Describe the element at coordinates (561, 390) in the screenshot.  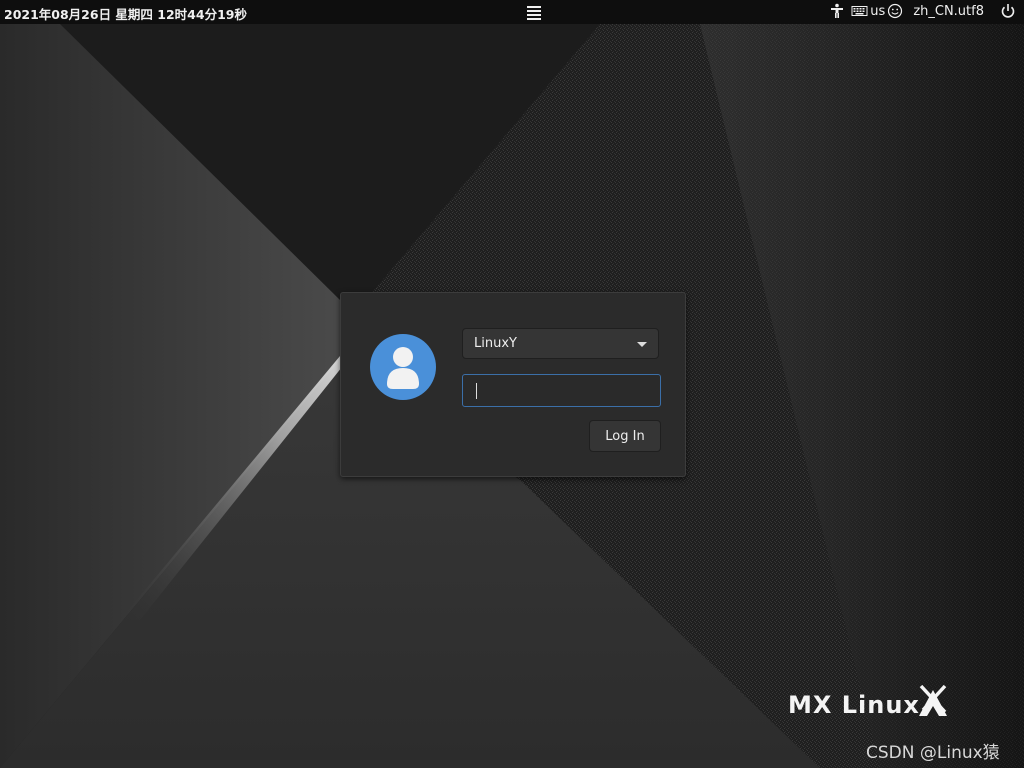
I see `password-input` at that location.